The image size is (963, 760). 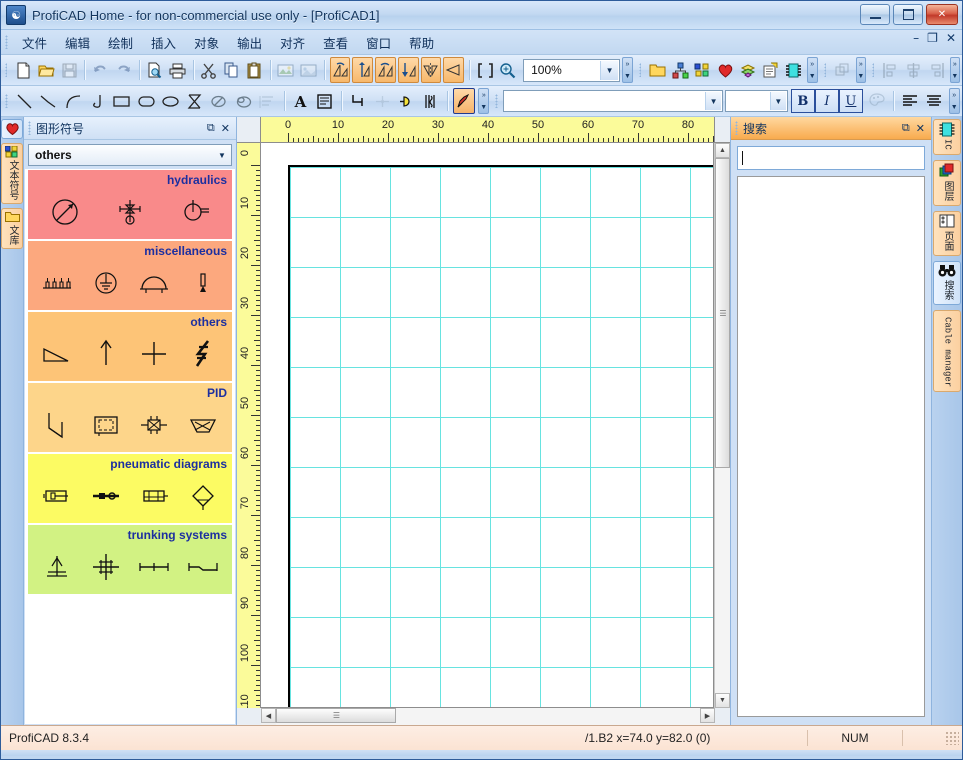 I want to click on library-combo: others ▼, so click(x=130, y=155).